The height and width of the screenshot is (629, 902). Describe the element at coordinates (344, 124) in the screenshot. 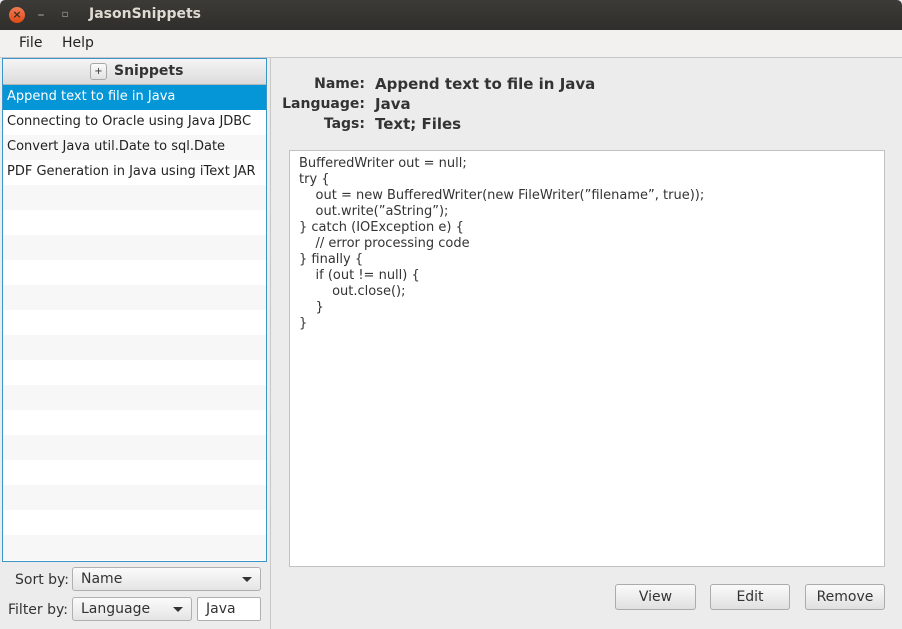

I see `tags-label: Tags:` at that location.